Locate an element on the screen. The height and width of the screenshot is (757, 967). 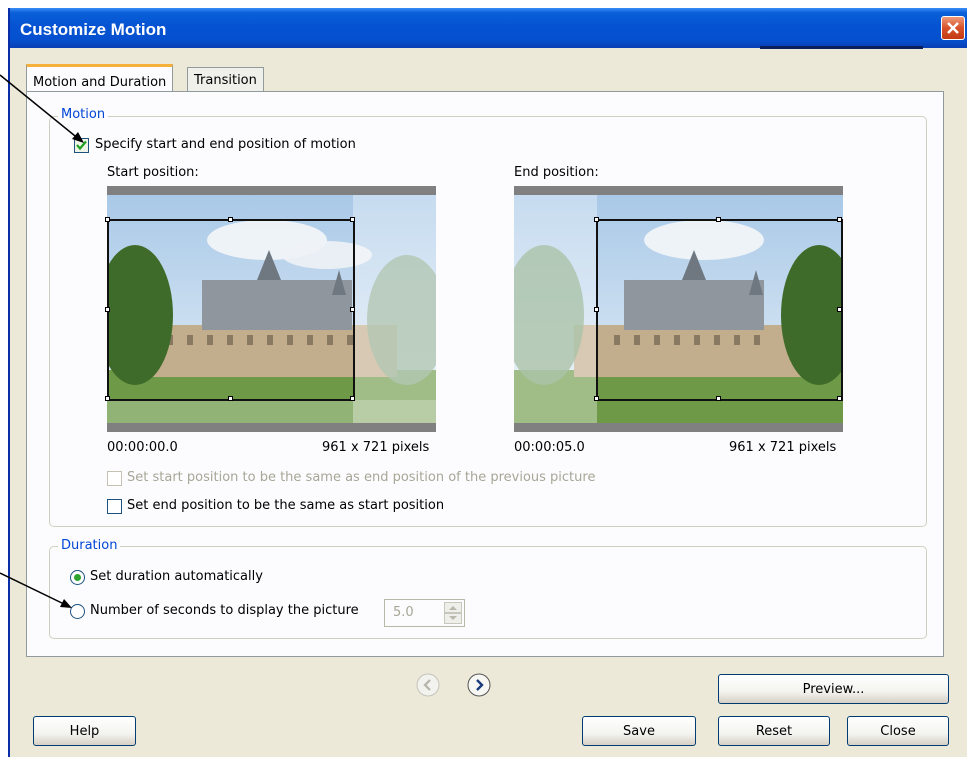
tab-transition: Transition is located at coordinates (225, 79).